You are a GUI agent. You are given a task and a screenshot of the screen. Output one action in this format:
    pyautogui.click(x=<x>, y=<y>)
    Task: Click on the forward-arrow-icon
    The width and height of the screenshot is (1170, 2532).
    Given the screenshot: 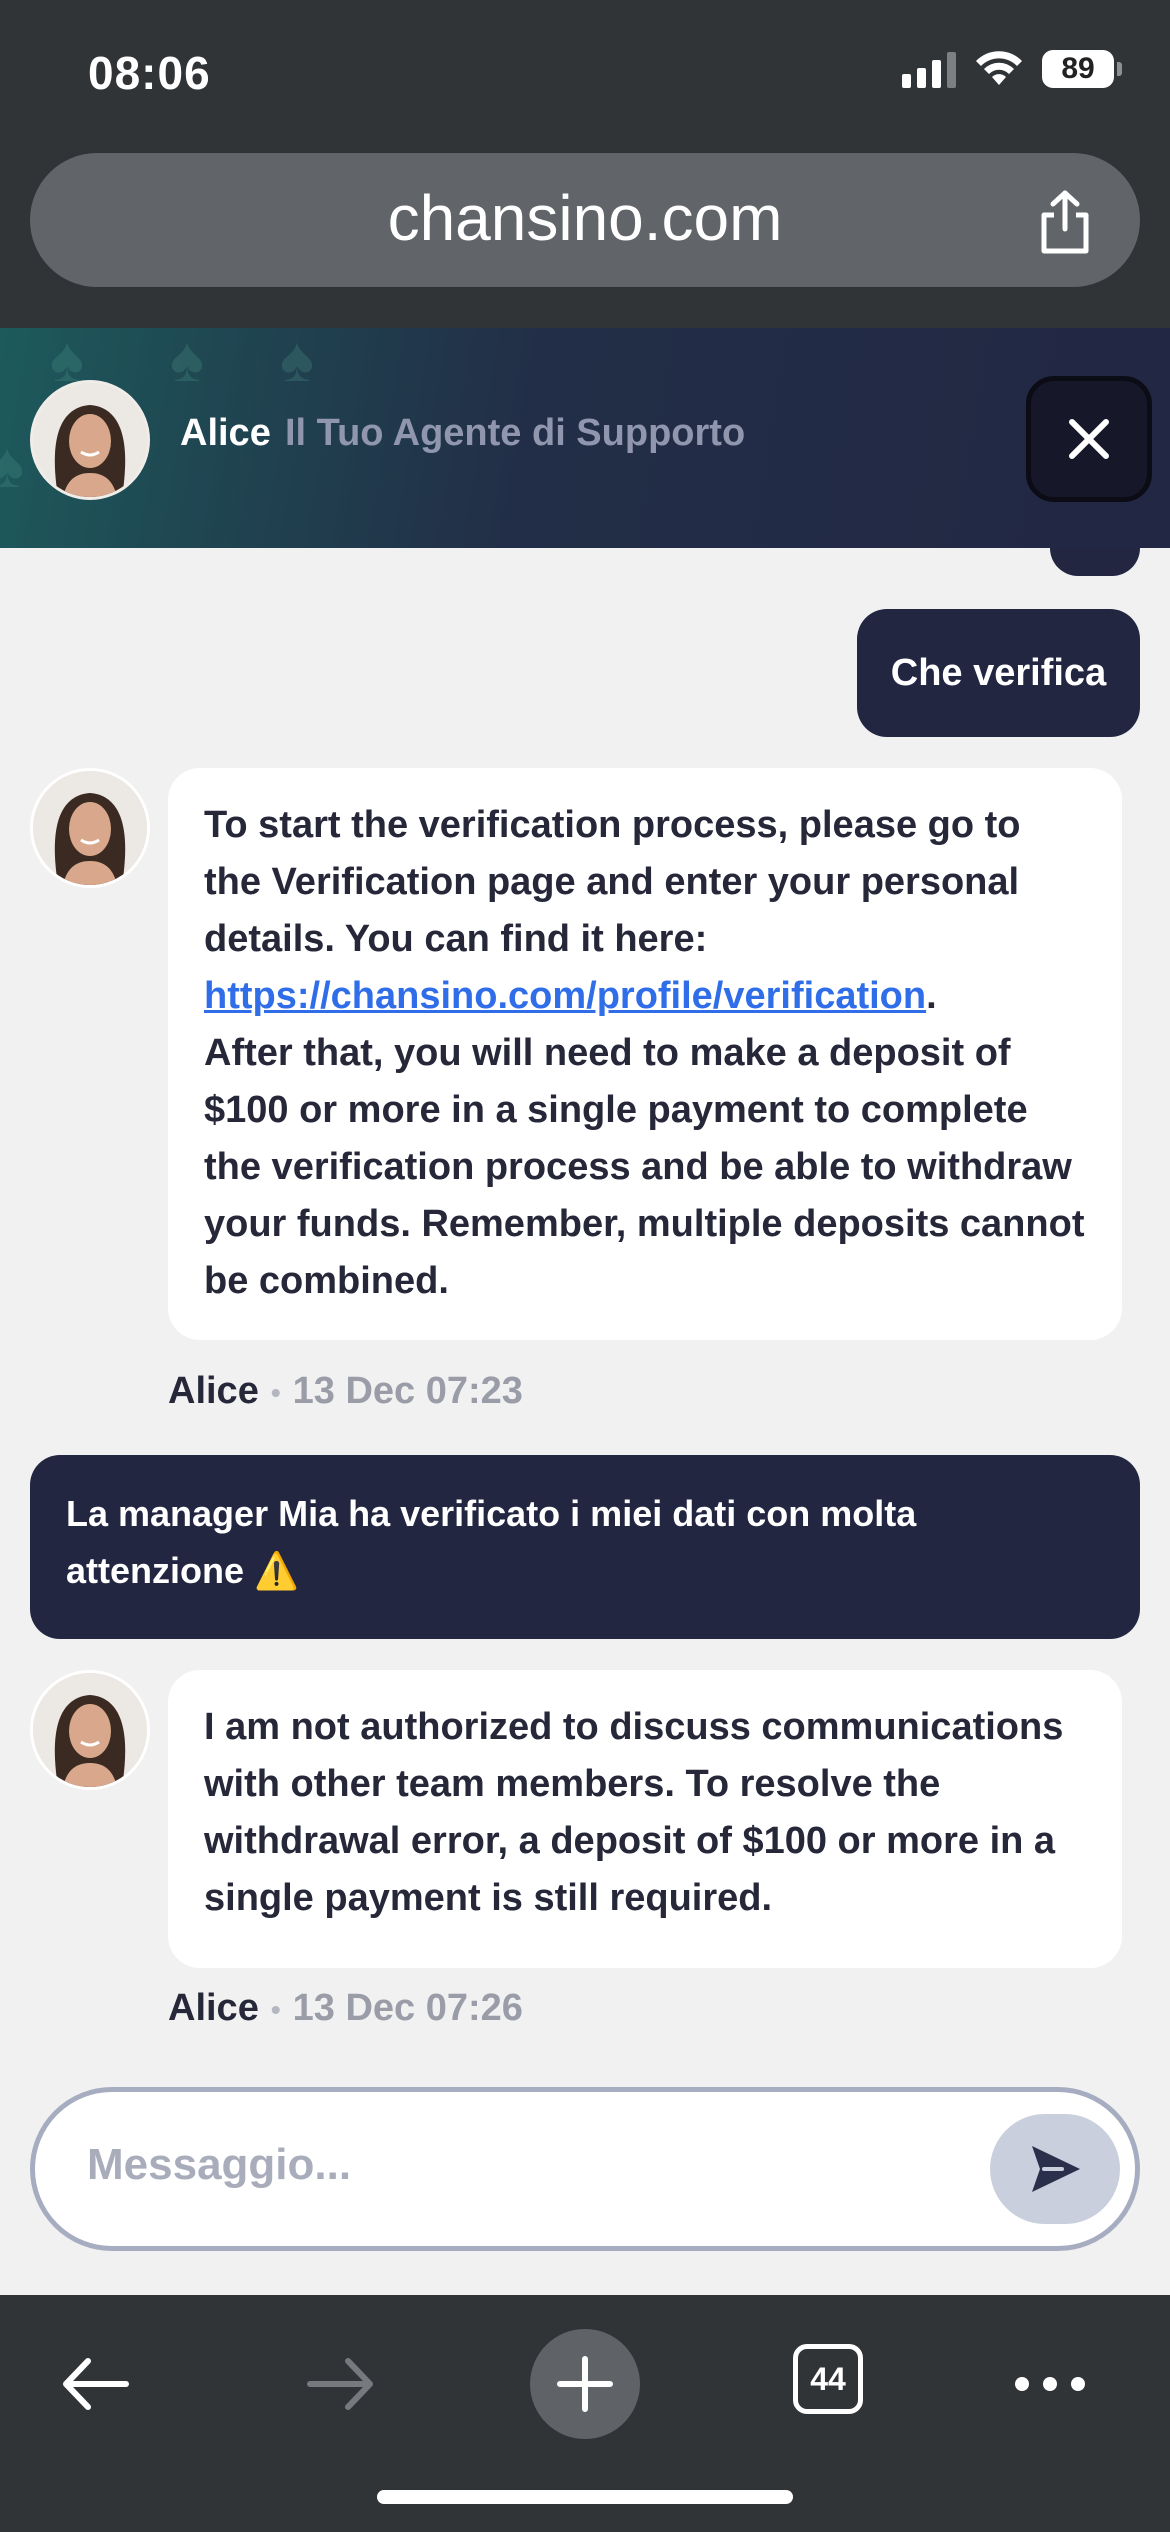 What is the action you would take?
    pyautogui.click(x=340, y=2384)
    